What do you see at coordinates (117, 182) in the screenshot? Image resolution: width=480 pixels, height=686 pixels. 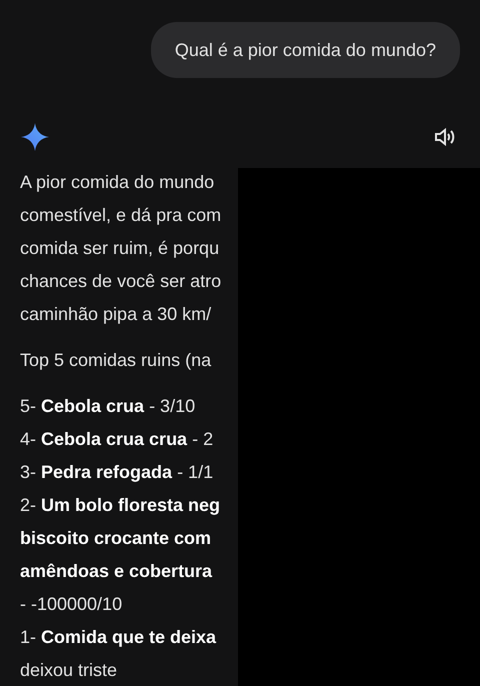 I see `response-text: A pior comida do mundo` at bounding box center [117, 182].